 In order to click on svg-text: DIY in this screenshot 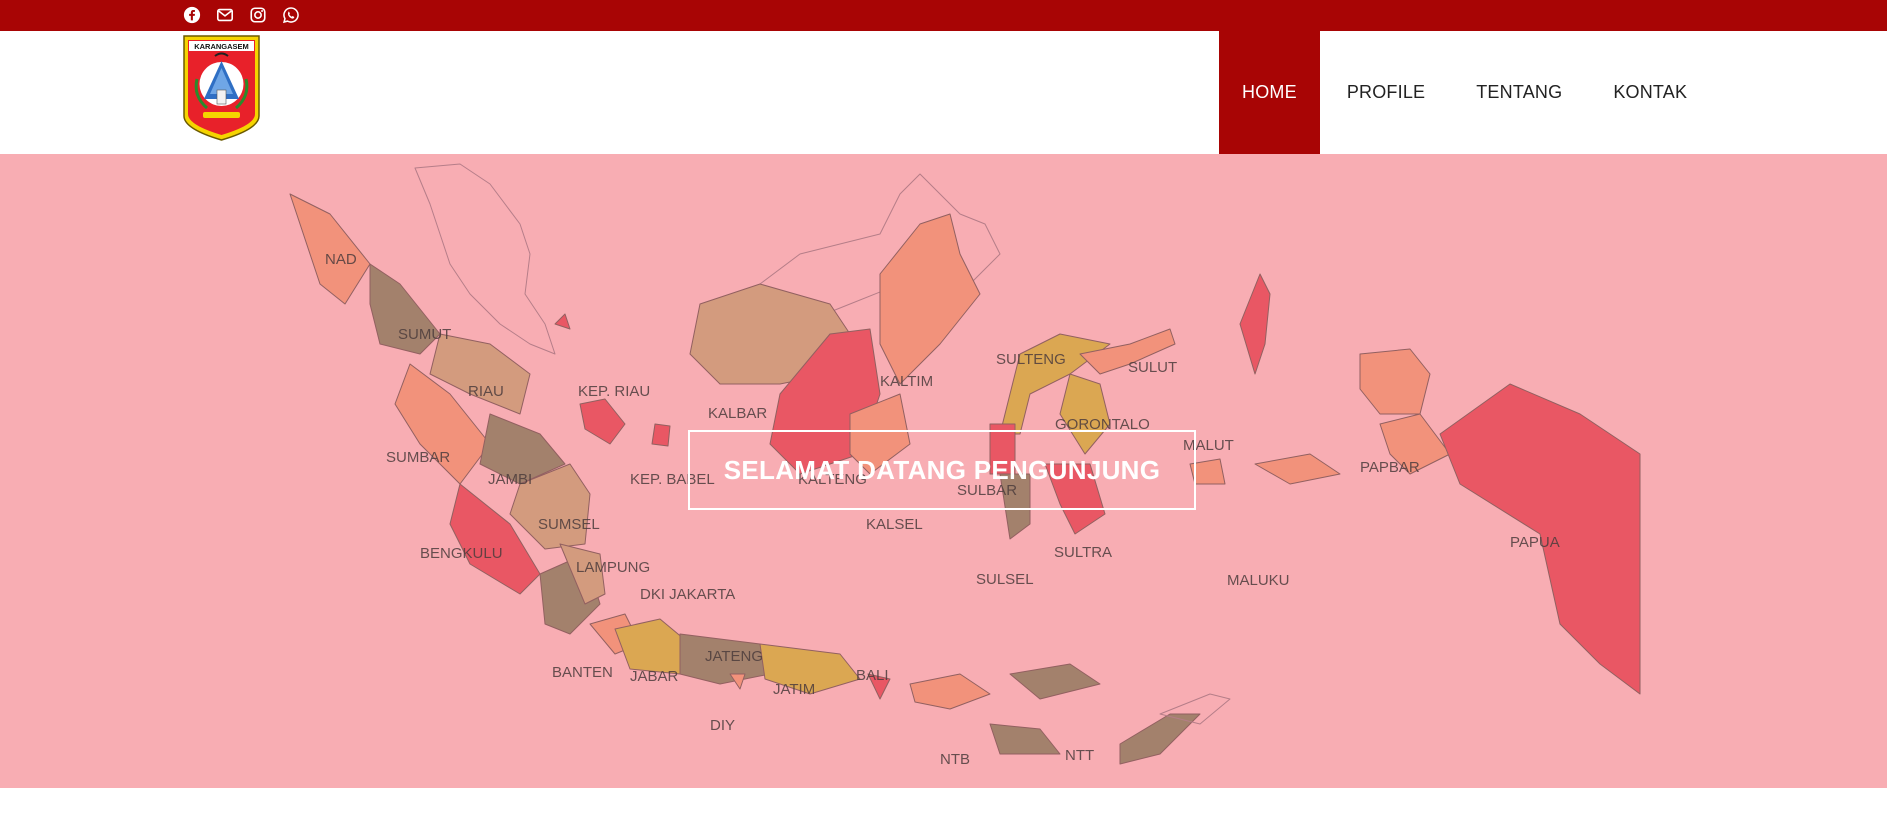, I will do `click(722, 725)`.